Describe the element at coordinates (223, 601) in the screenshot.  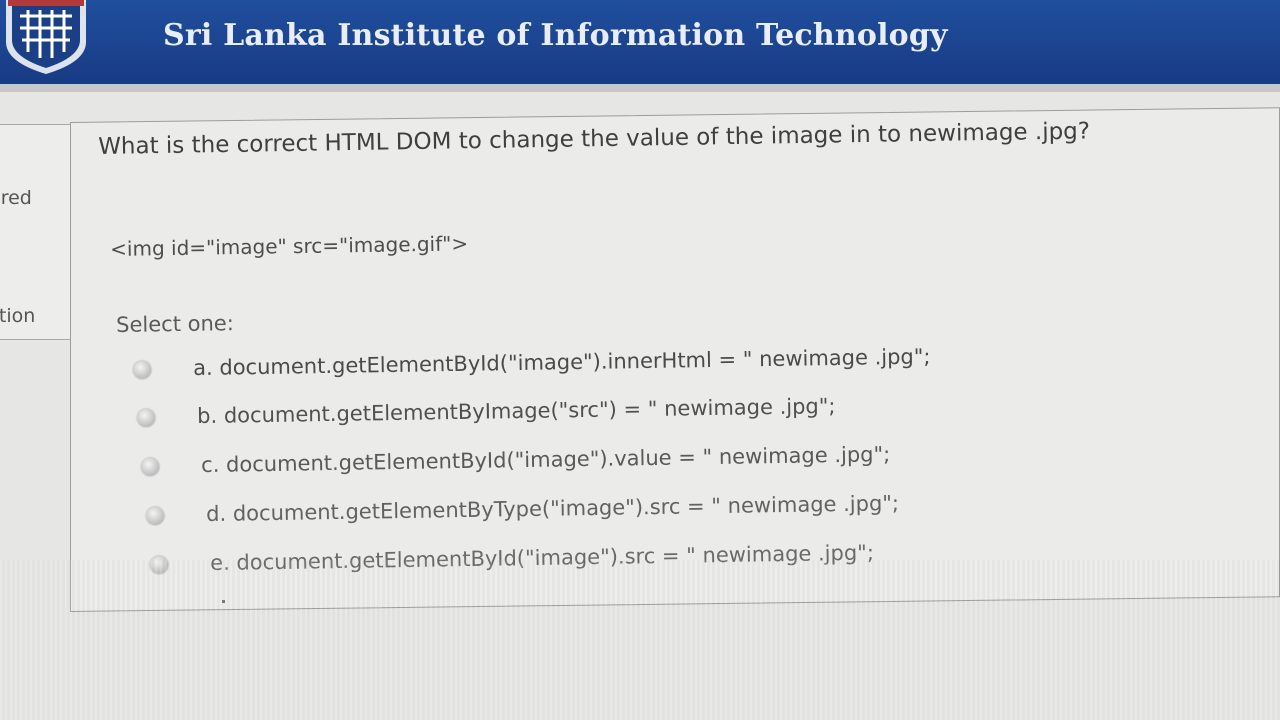
I see `cursor-dot` at that location.